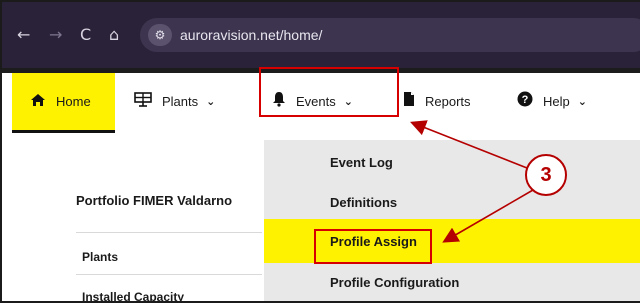 The width and height of the screenshot is (640, 303). I want to click on nav-plants: Plants ⌄, so click(174, 101).